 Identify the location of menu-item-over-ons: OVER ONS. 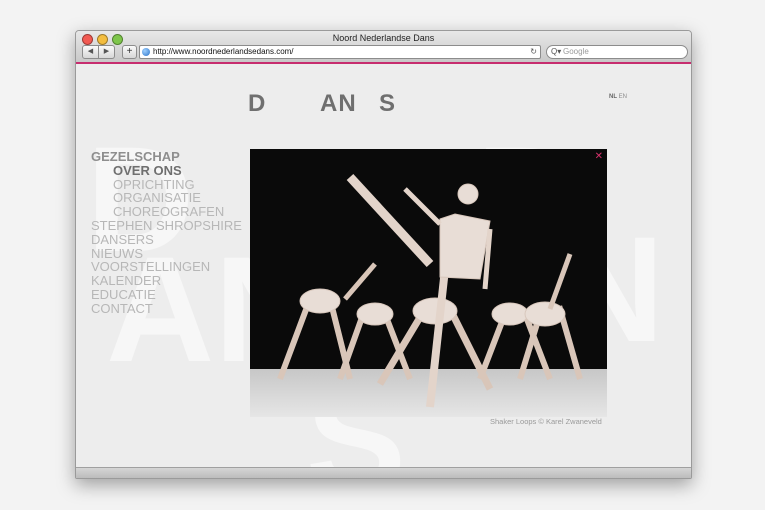
(166, 170).